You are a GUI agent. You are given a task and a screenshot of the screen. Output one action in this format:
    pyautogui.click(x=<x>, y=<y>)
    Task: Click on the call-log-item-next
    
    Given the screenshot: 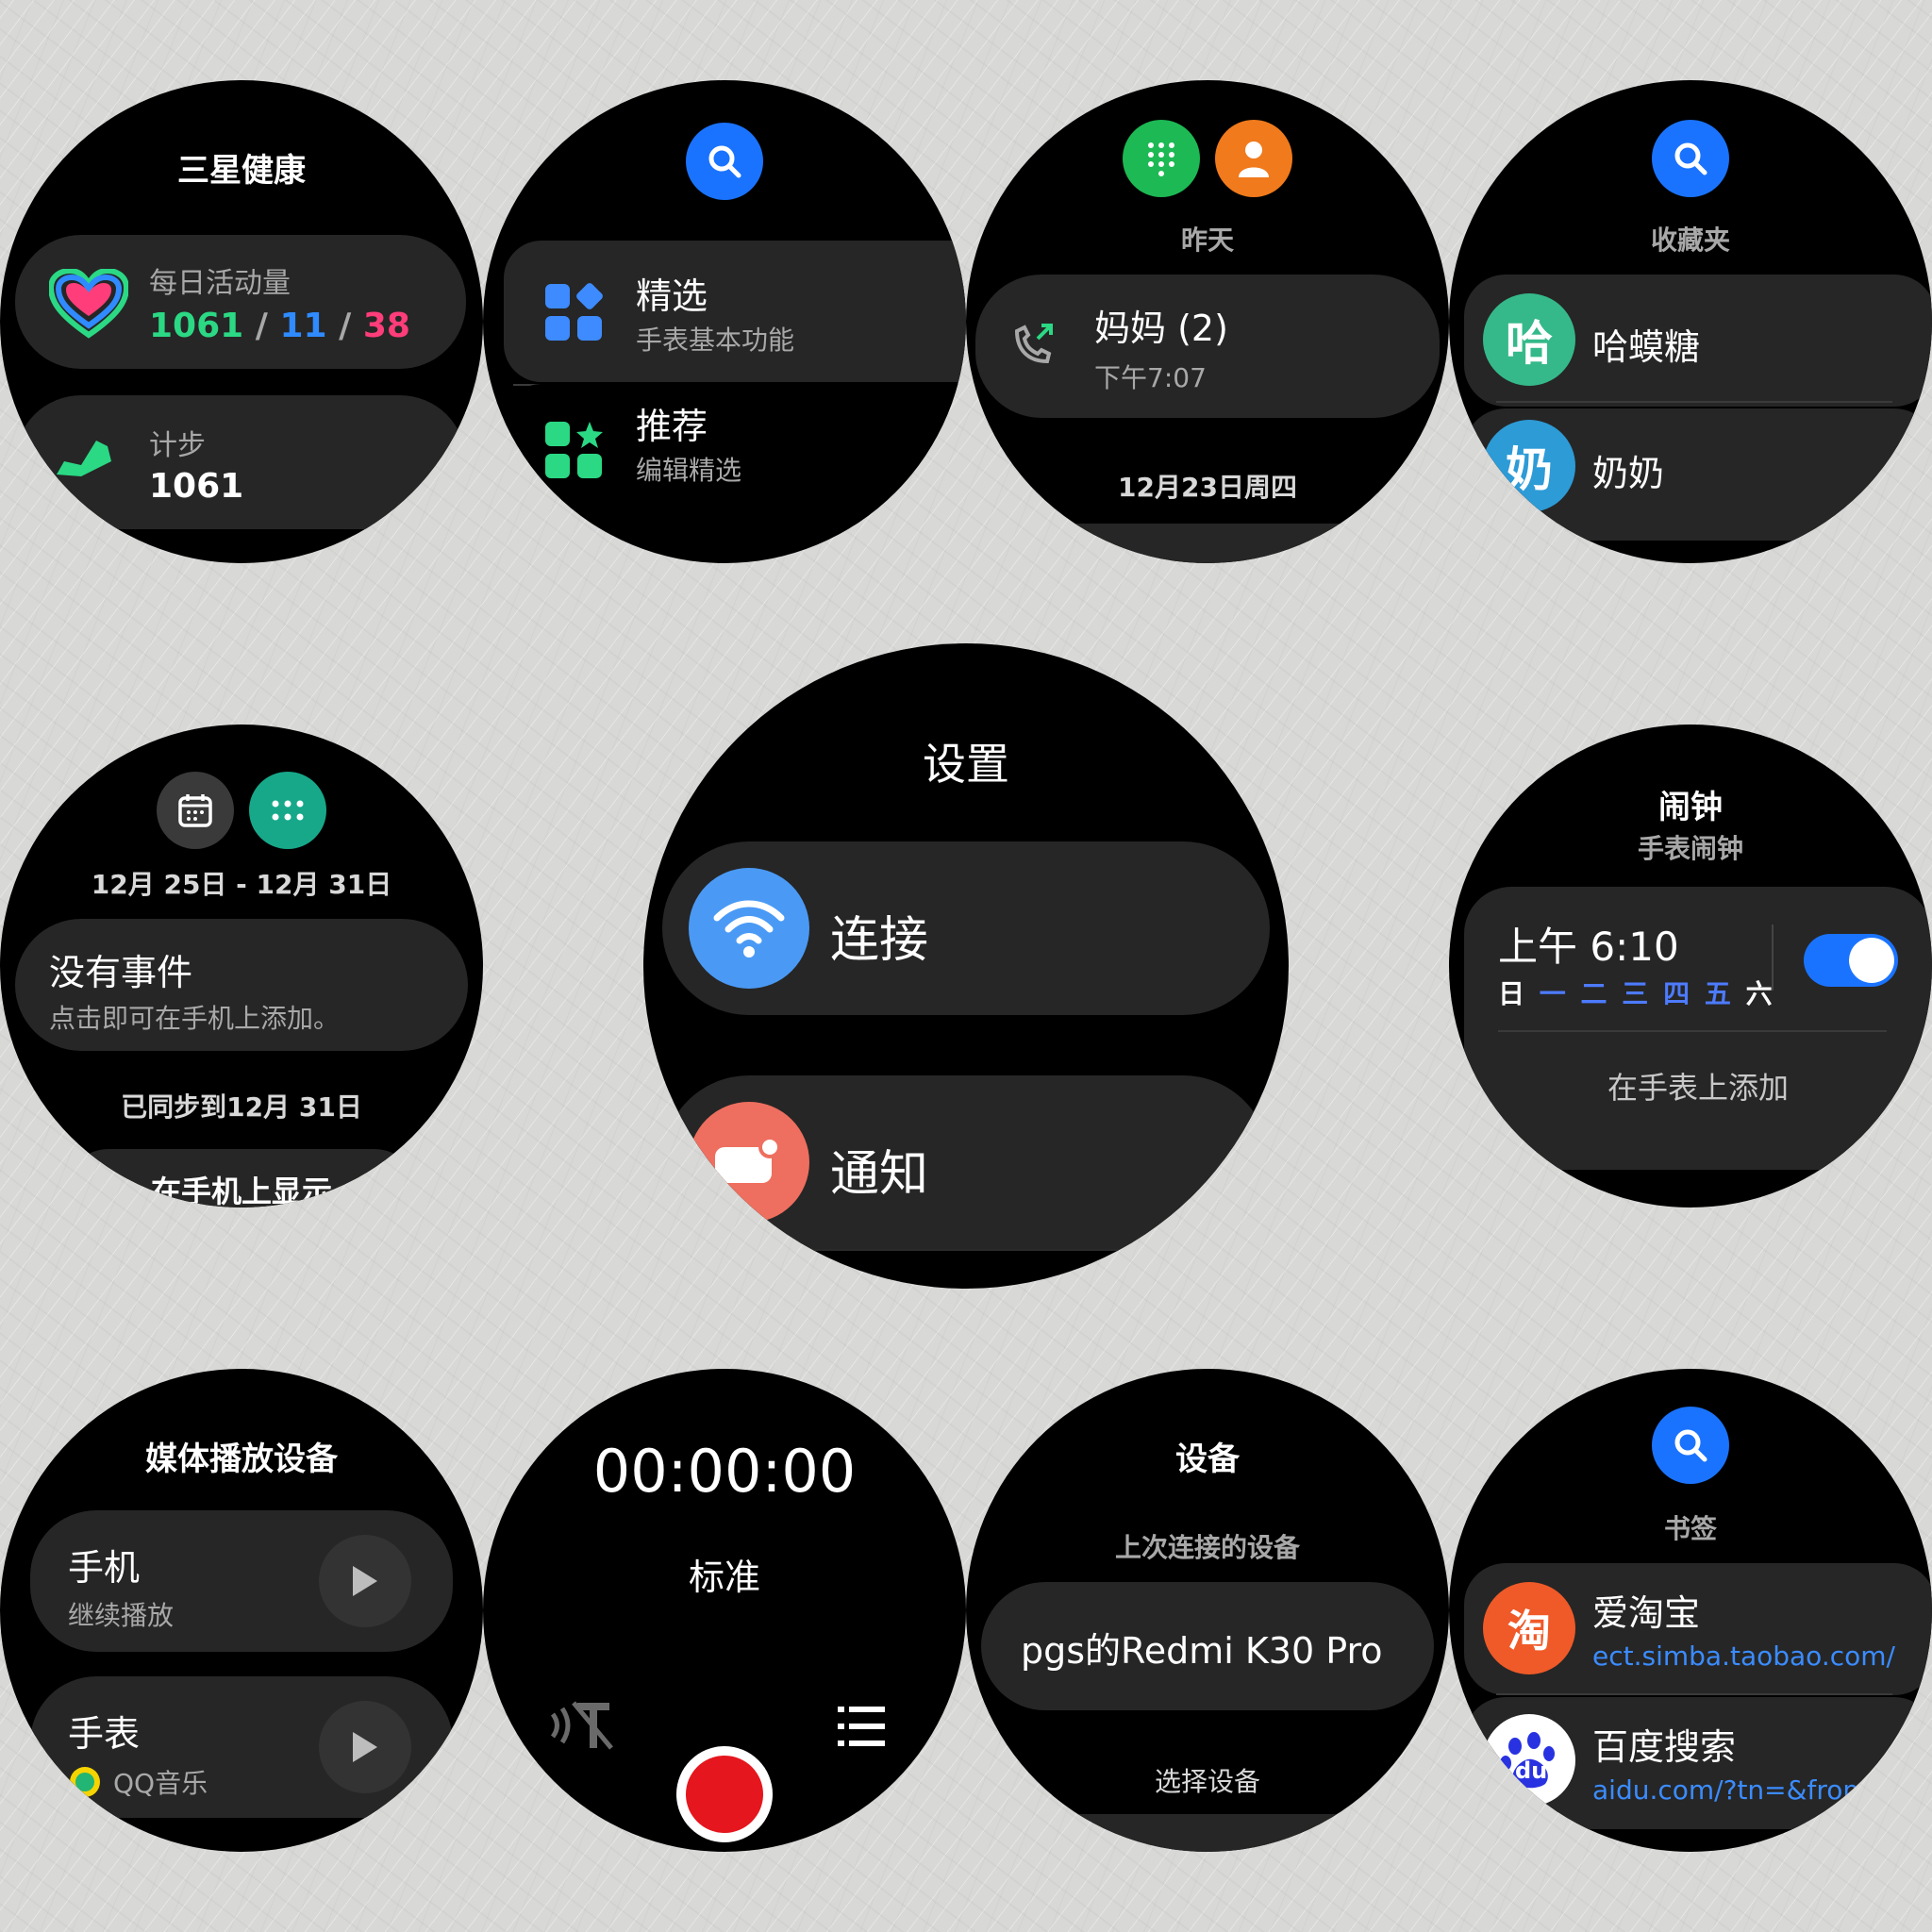 What is the action you would take?
    pyautogui.click(x=1207, y=544)
    